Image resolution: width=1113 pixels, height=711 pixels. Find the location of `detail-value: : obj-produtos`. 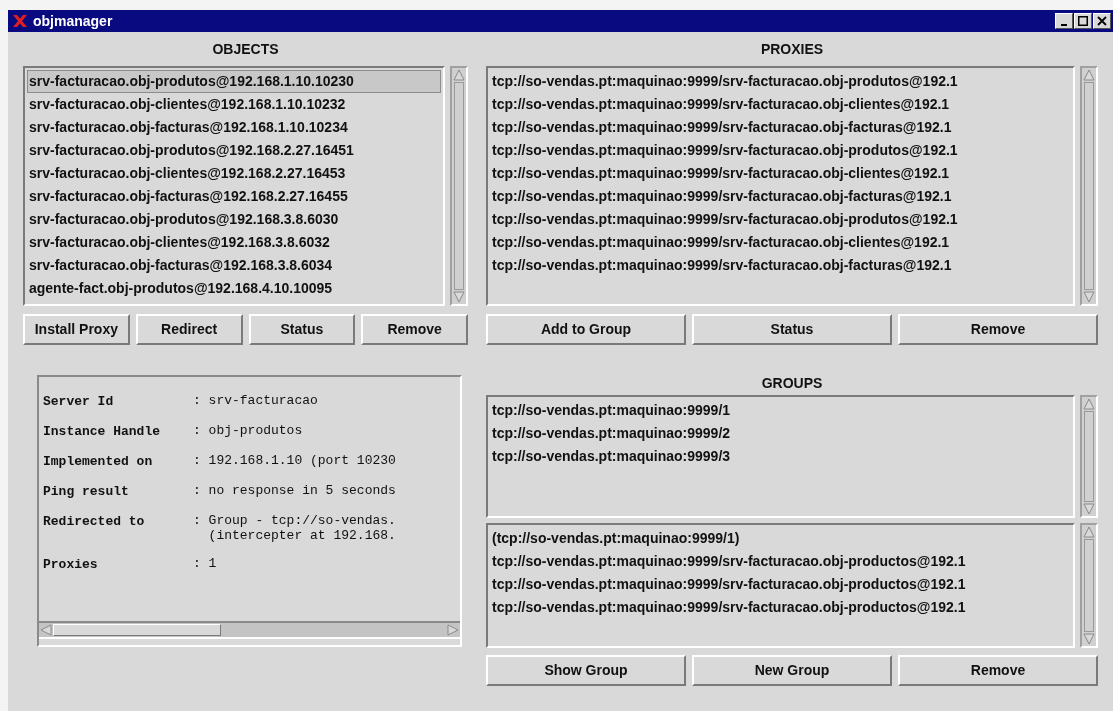

detail-value: : obj-produtos is located at coordinates (248, 430).